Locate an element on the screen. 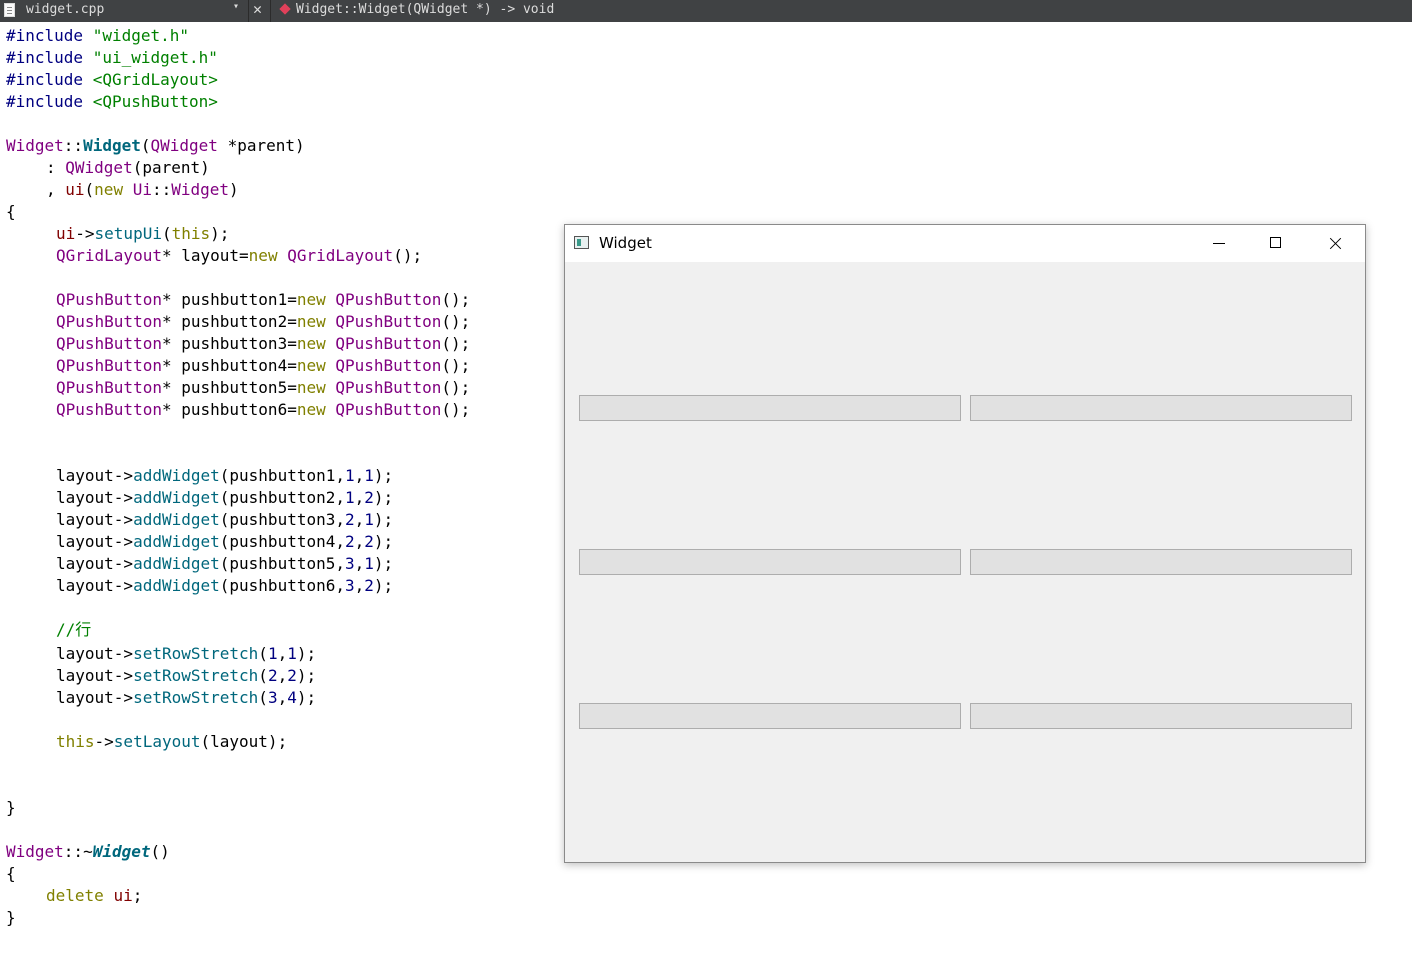 This screenshot has width=1412, height=977. code-comment: //行 is located at coordinates (74, 629).